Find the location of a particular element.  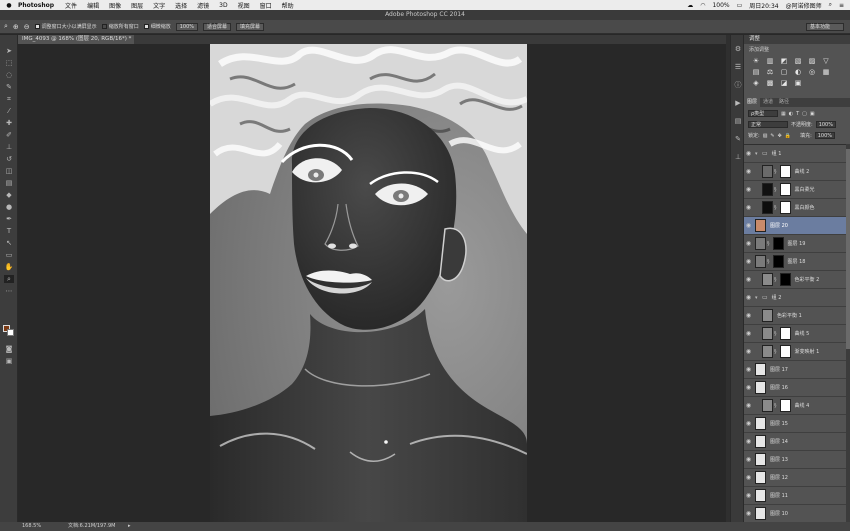

shape-tool-icon: ▭ is located at coordinates (9, 255).